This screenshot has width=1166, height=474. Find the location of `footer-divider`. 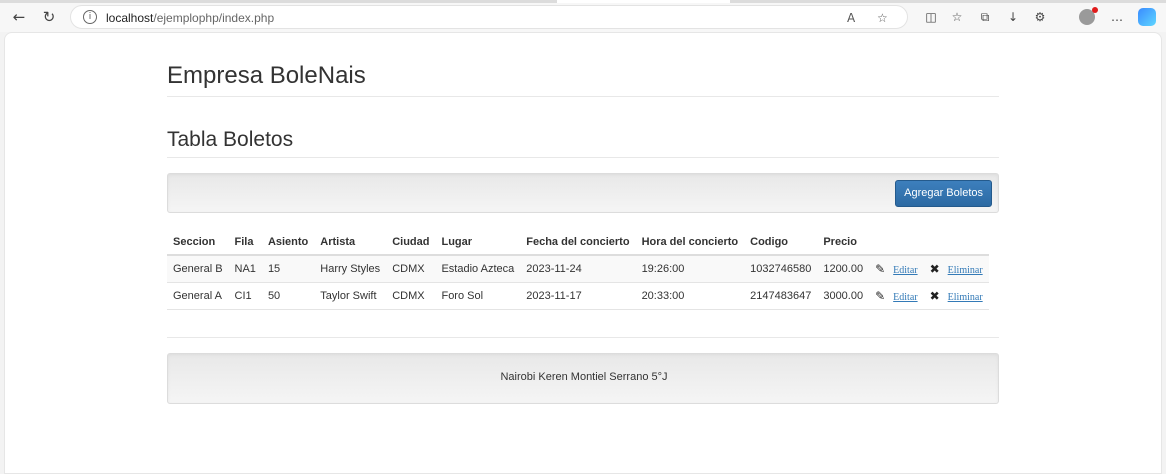

footer-divider is located at coordinates (583, 337).